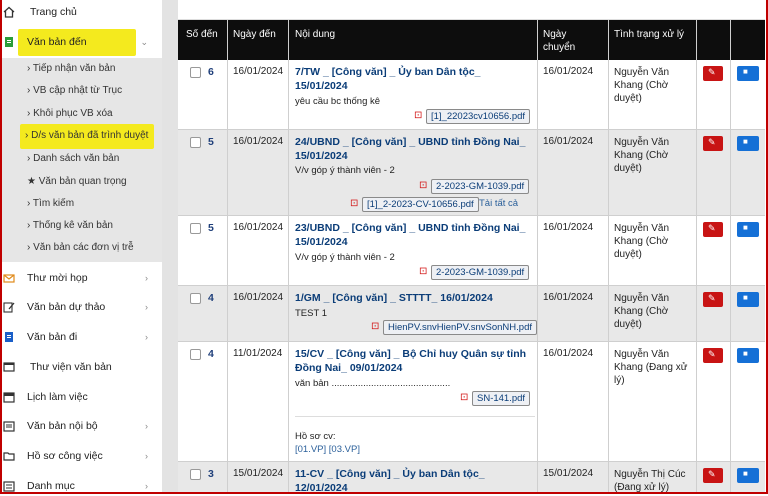  What do you see at coordinates (74, 90) in the screenshot?
I see `submenu-item-sync: › VB cập nhật từ Trục` at bounding box center [74, 90].